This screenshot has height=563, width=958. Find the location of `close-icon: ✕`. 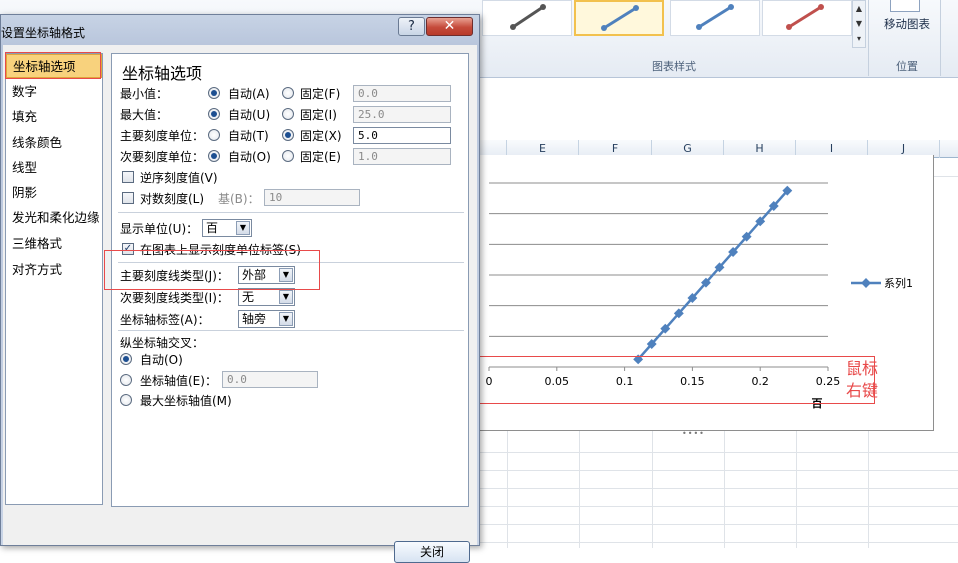

close-icon: ✕ is located at coordinates (449, 26).